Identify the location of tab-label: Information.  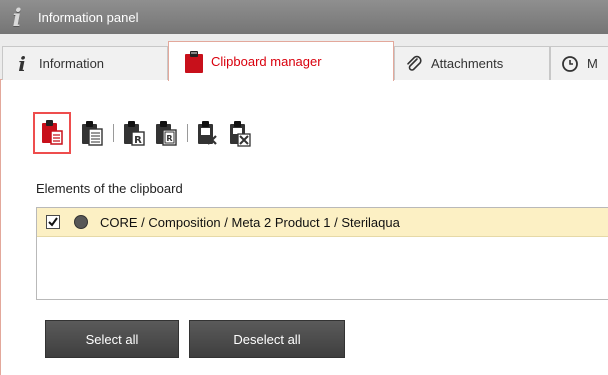
(72, 63).